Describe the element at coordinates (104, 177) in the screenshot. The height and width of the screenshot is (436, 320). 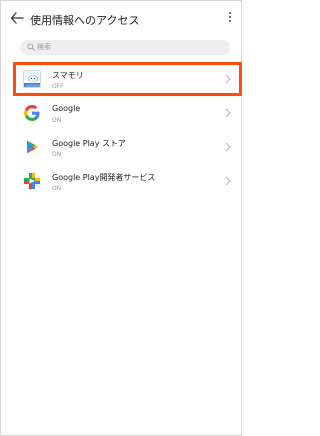
I see `app-name: Google Play開発者サービス` at that location.